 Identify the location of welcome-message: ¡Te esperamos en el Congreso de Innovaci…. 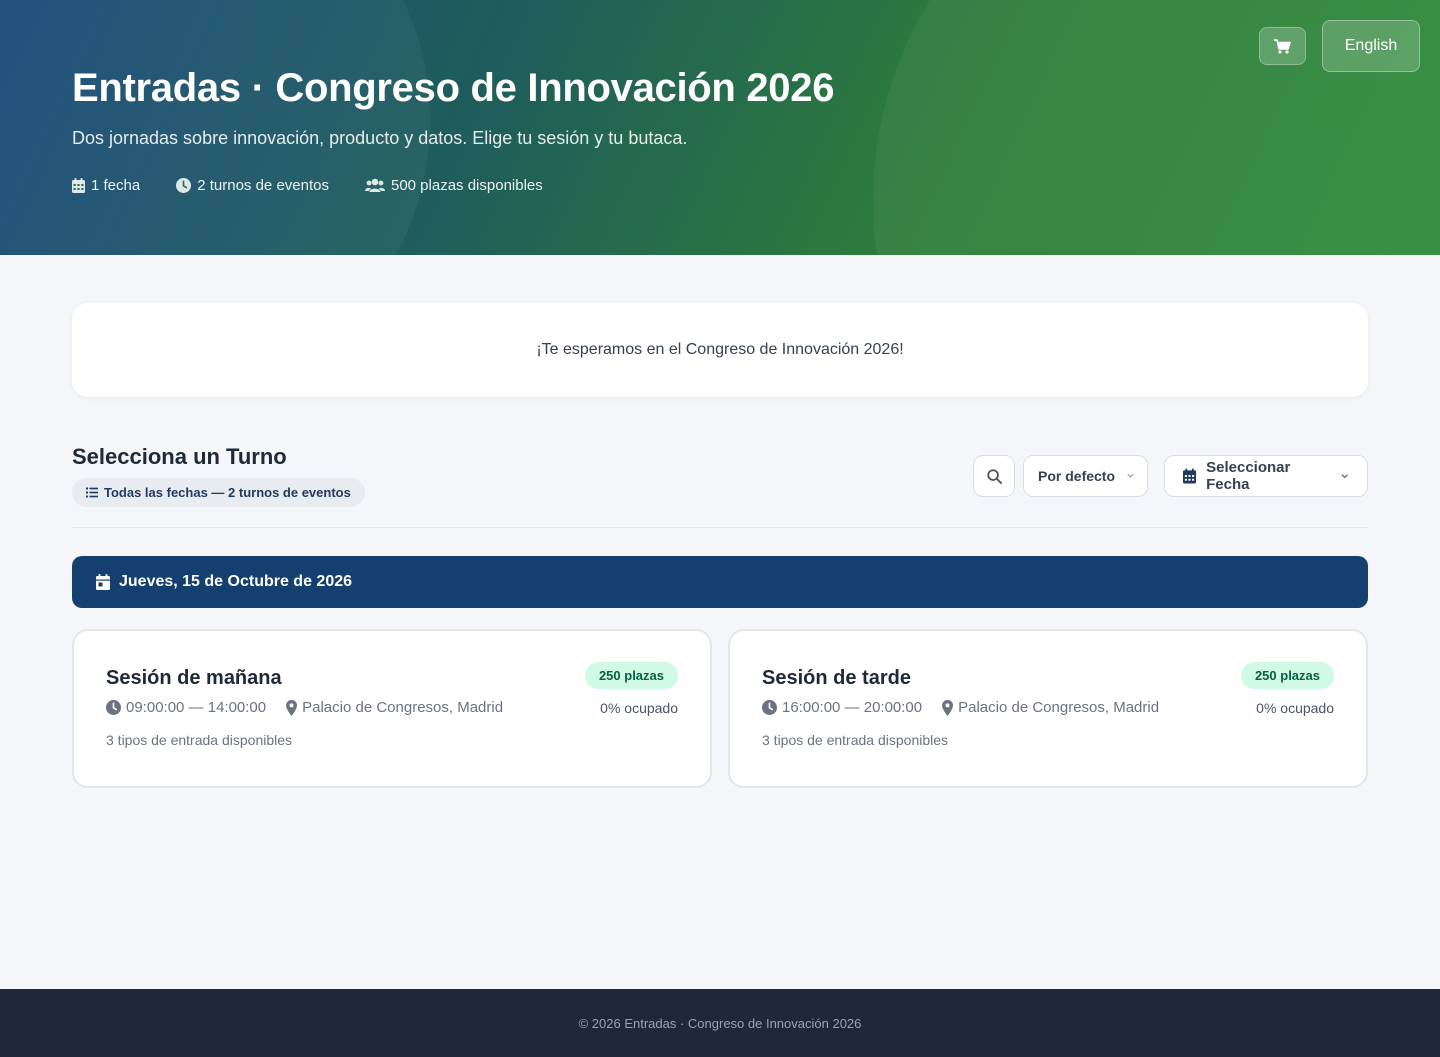
(720, 349).